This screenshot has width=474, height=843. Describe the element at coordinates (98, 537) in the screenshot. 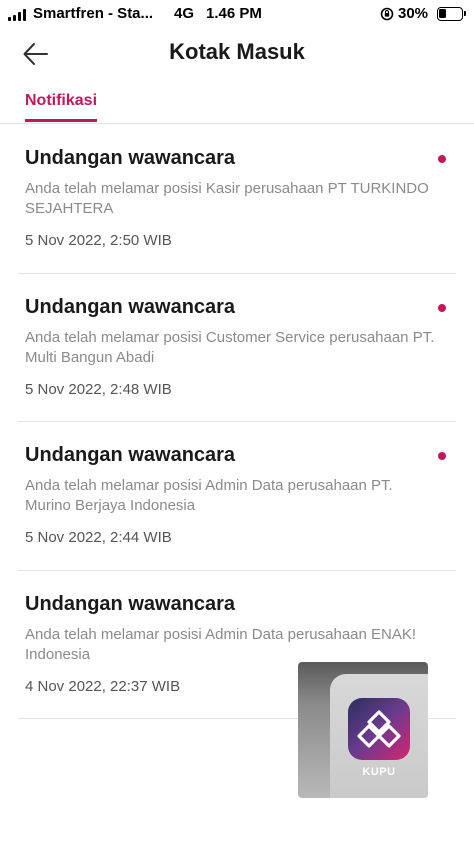

I see `notification-time: 5 Nov 2022, 2:44 WIB` at that location.